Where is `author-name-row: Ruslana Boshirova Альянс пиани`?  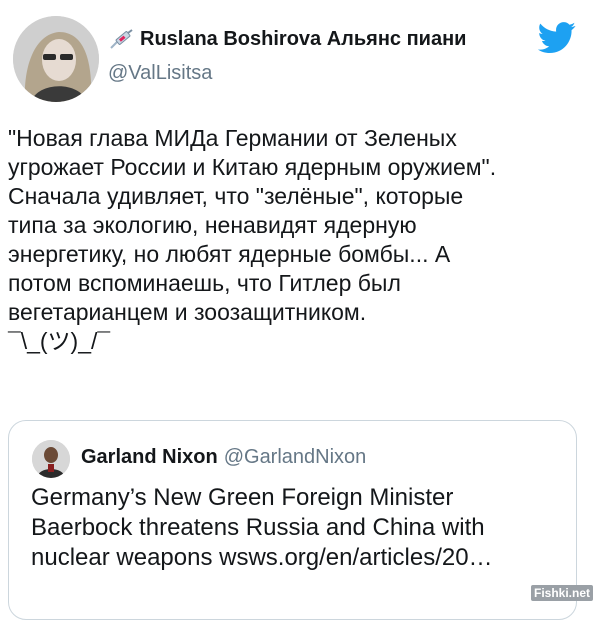 author-name-row: Ruslana Boshirova Альянс пиани is located at coordinates (313, 39).